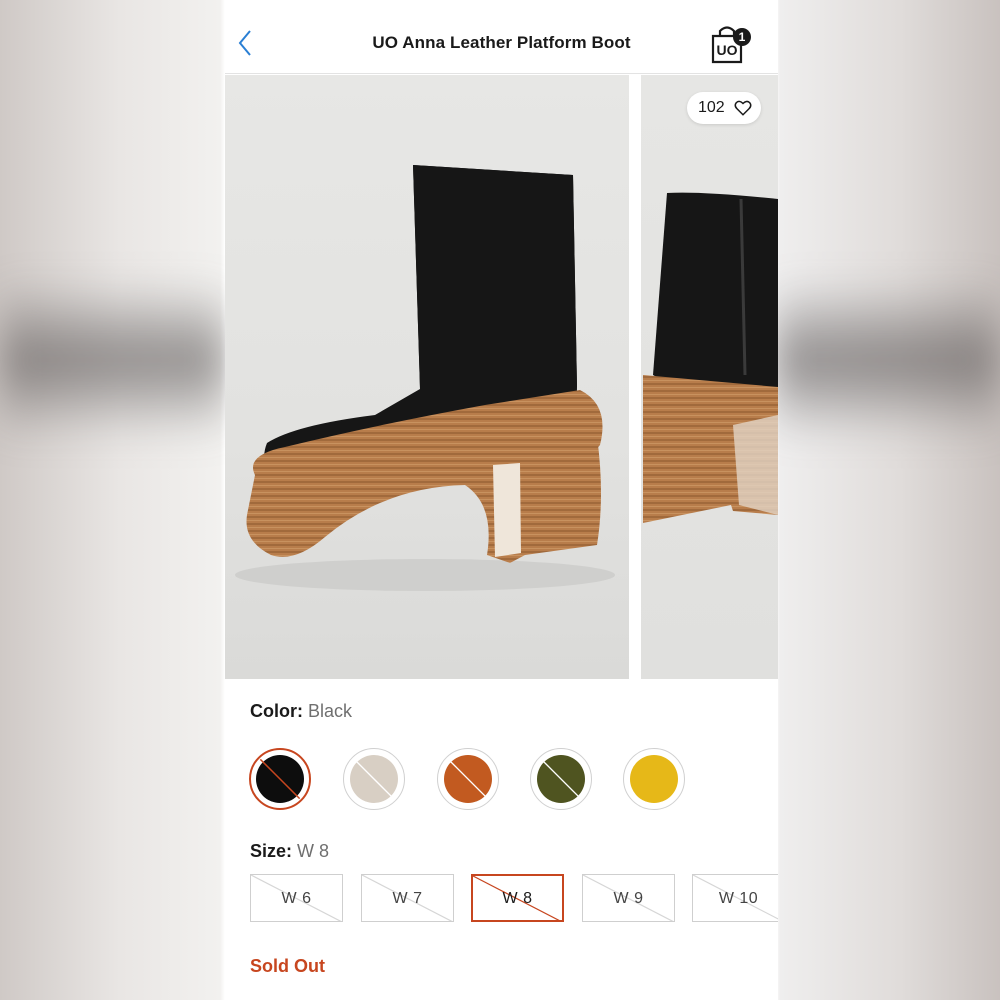  I want to click on color-swatch-black, so click(280, 779).